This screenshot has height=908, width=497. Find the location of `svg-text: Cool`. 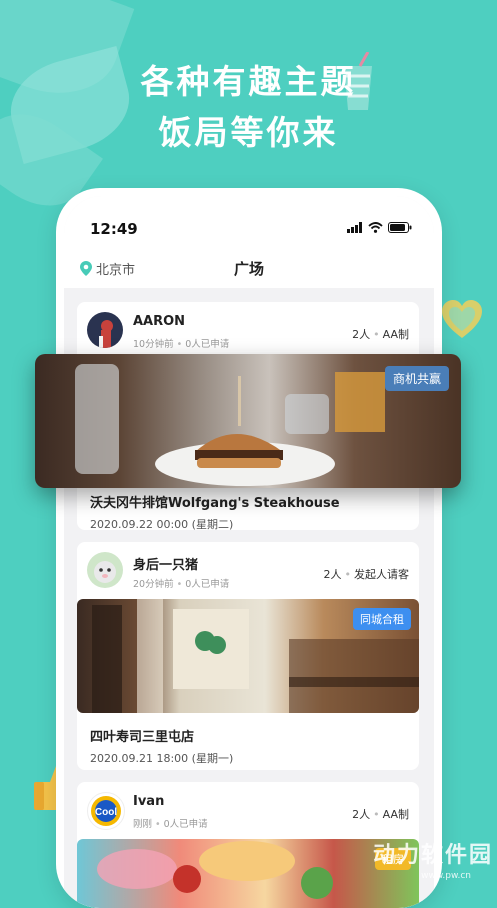

svg-text: Cool is located at coordinates (106, 812).